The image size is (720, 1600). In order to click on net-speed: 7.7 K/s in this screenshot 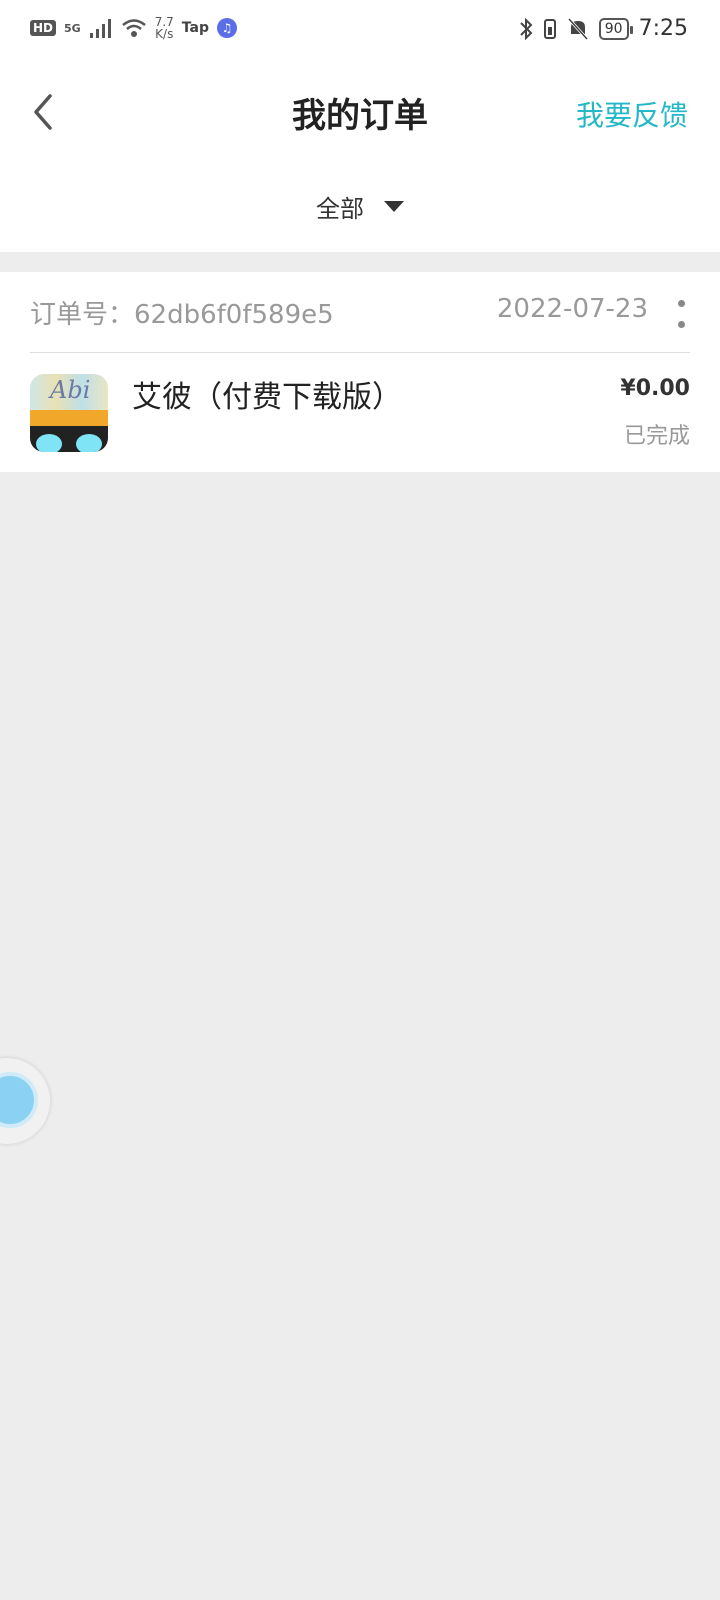, I will do `click(164, 28)`.